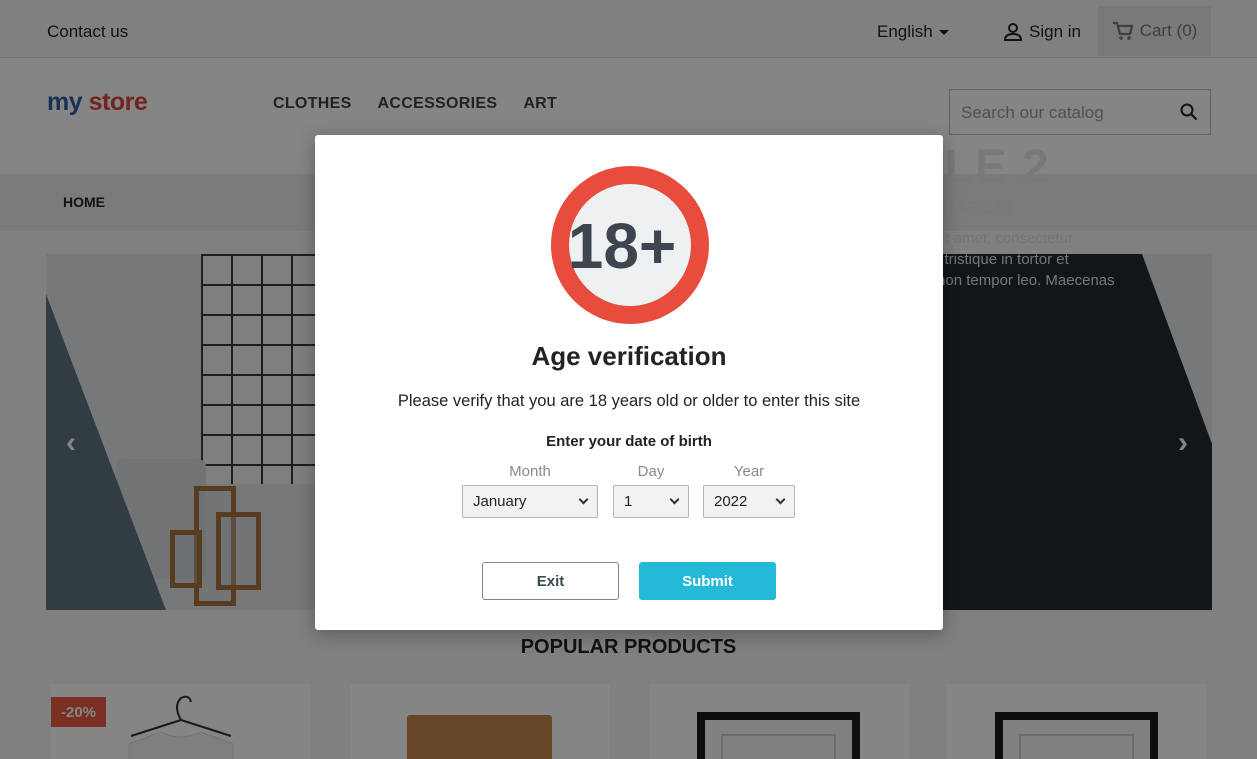 The width and height of the screenshot is (1257, 759). What do you see at coordinates (628, 501) in the screenshot?
I see `day-value: 1` at bounding box center [628, 501].